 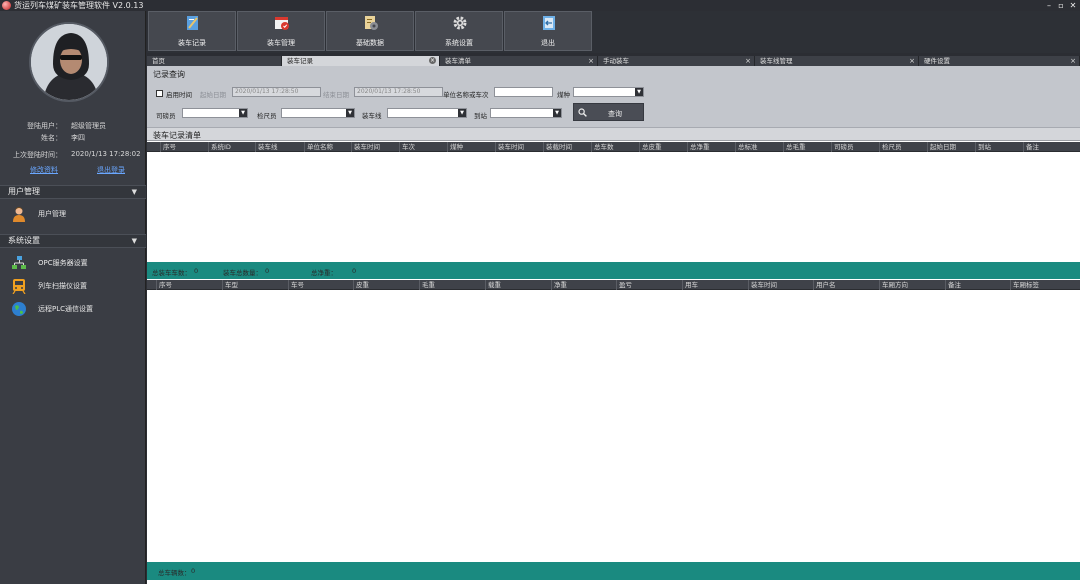 What do you see at coordinates (567, 147) in the screenshot?
I see `column-header: 装载时间` at bounding box center [567, 147].